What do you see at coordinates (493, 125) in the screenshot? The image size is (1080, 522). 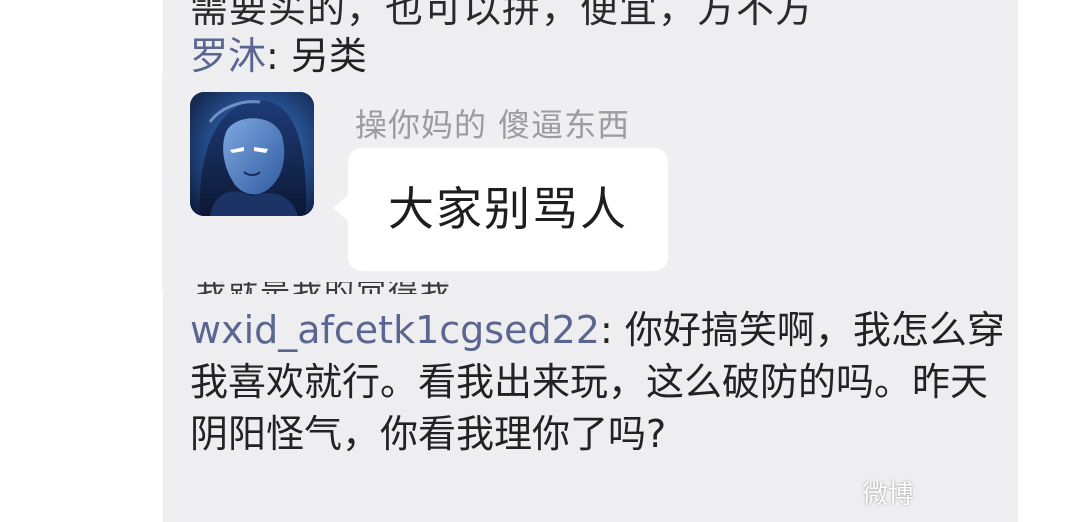 I see `quoted-sender-name: 操你妈的 傻逼东西` at bounding box center [493, 125].